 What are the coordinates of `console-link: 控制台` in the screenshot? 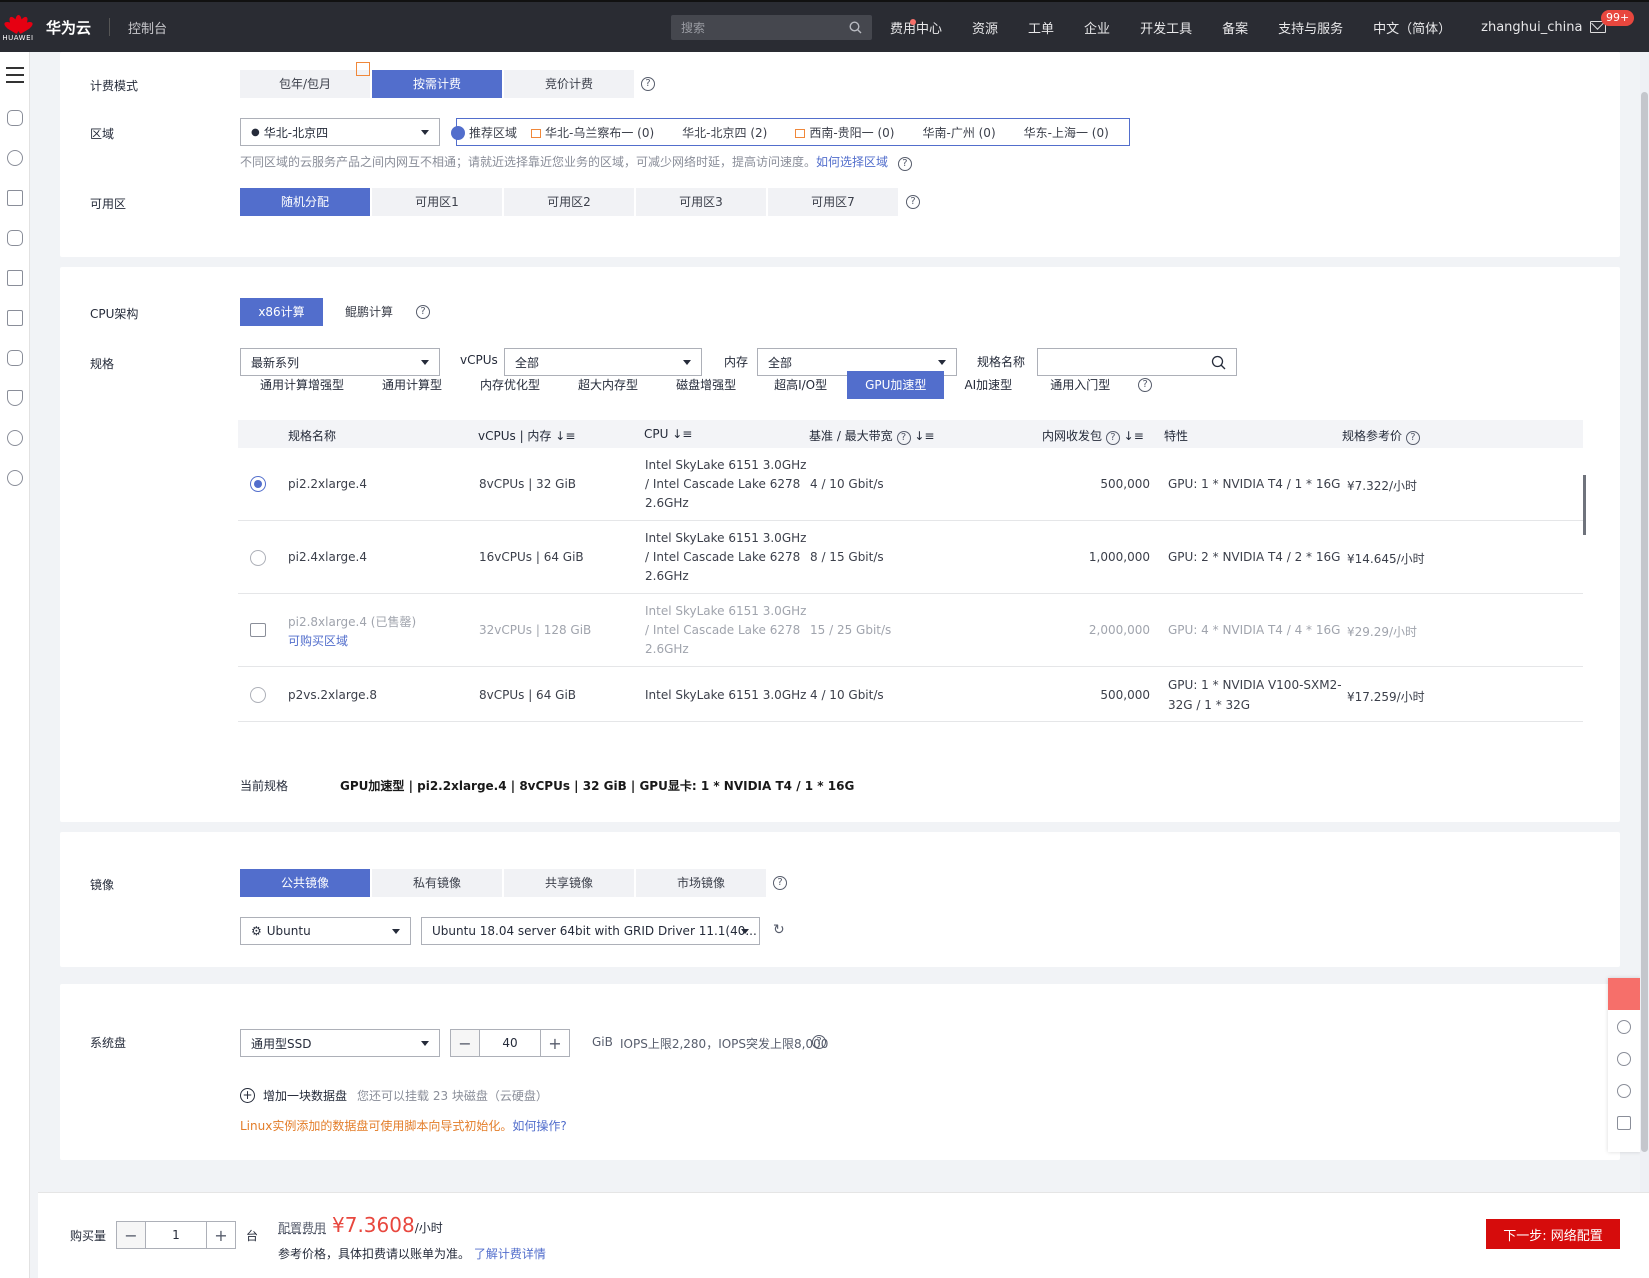 It's located at (147, 27).